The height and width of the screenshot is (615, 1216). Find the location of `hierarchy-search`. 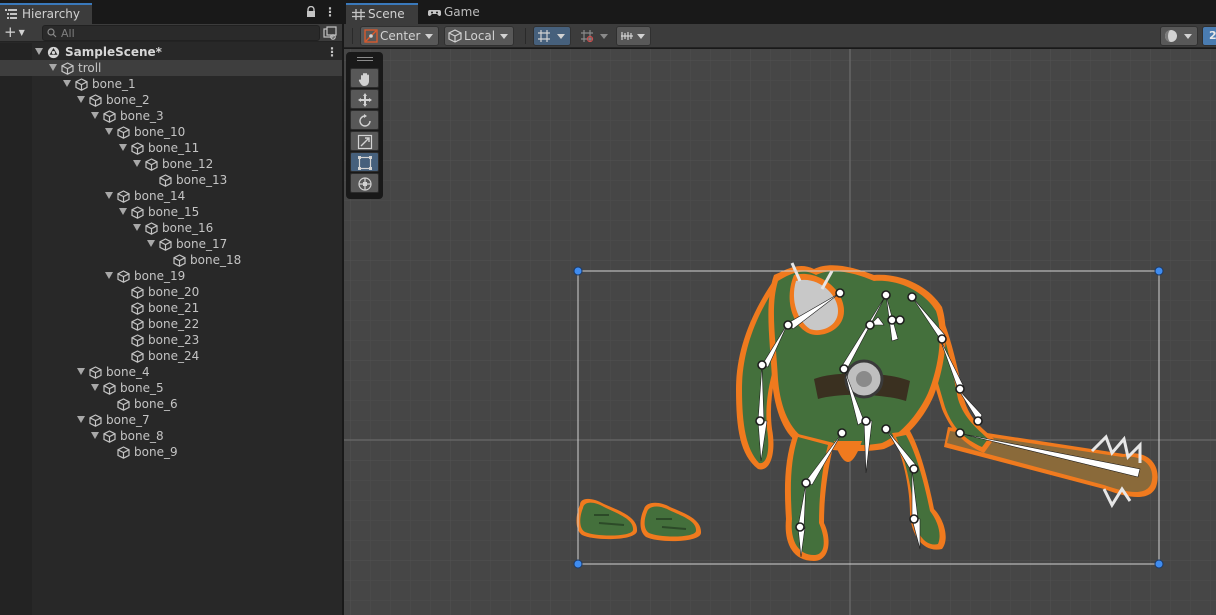

hierarchy-search is located at coordinates (181, 33).